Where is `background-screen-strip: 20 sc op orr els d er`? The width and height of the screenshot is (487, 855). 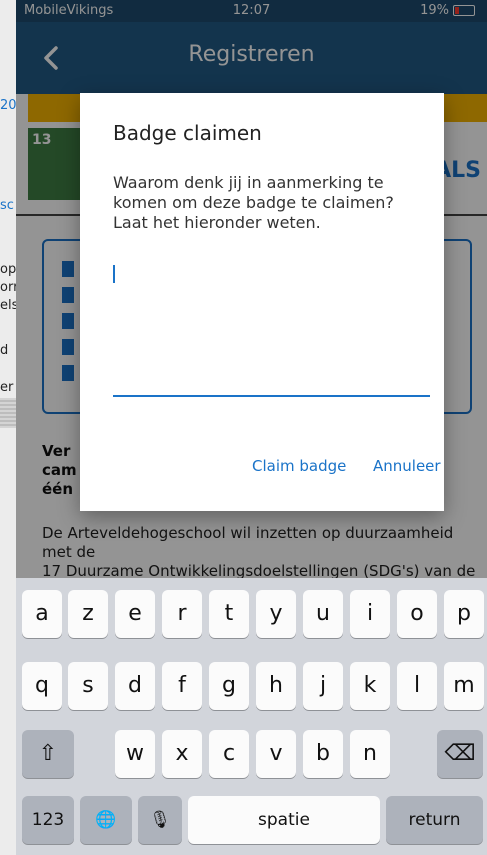
background-screen-strip: 20 sc op orr els d er is located at coordinates (8, 427).